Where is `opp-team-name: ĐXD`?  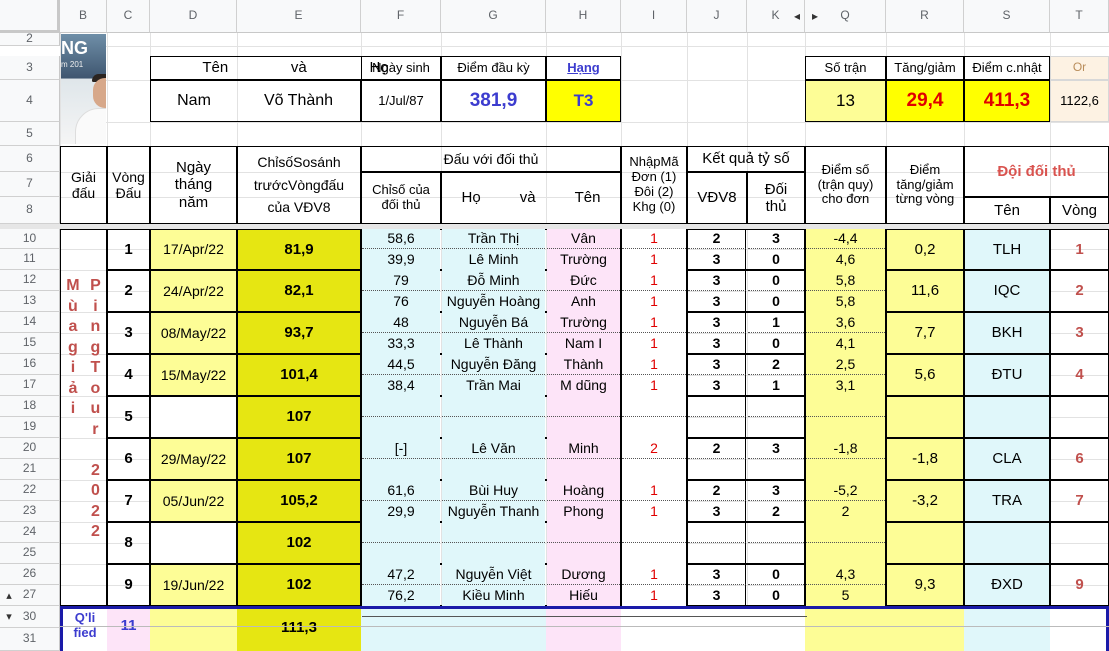 opp-team-name: ĐXD is located at coordinates (1007, 585).